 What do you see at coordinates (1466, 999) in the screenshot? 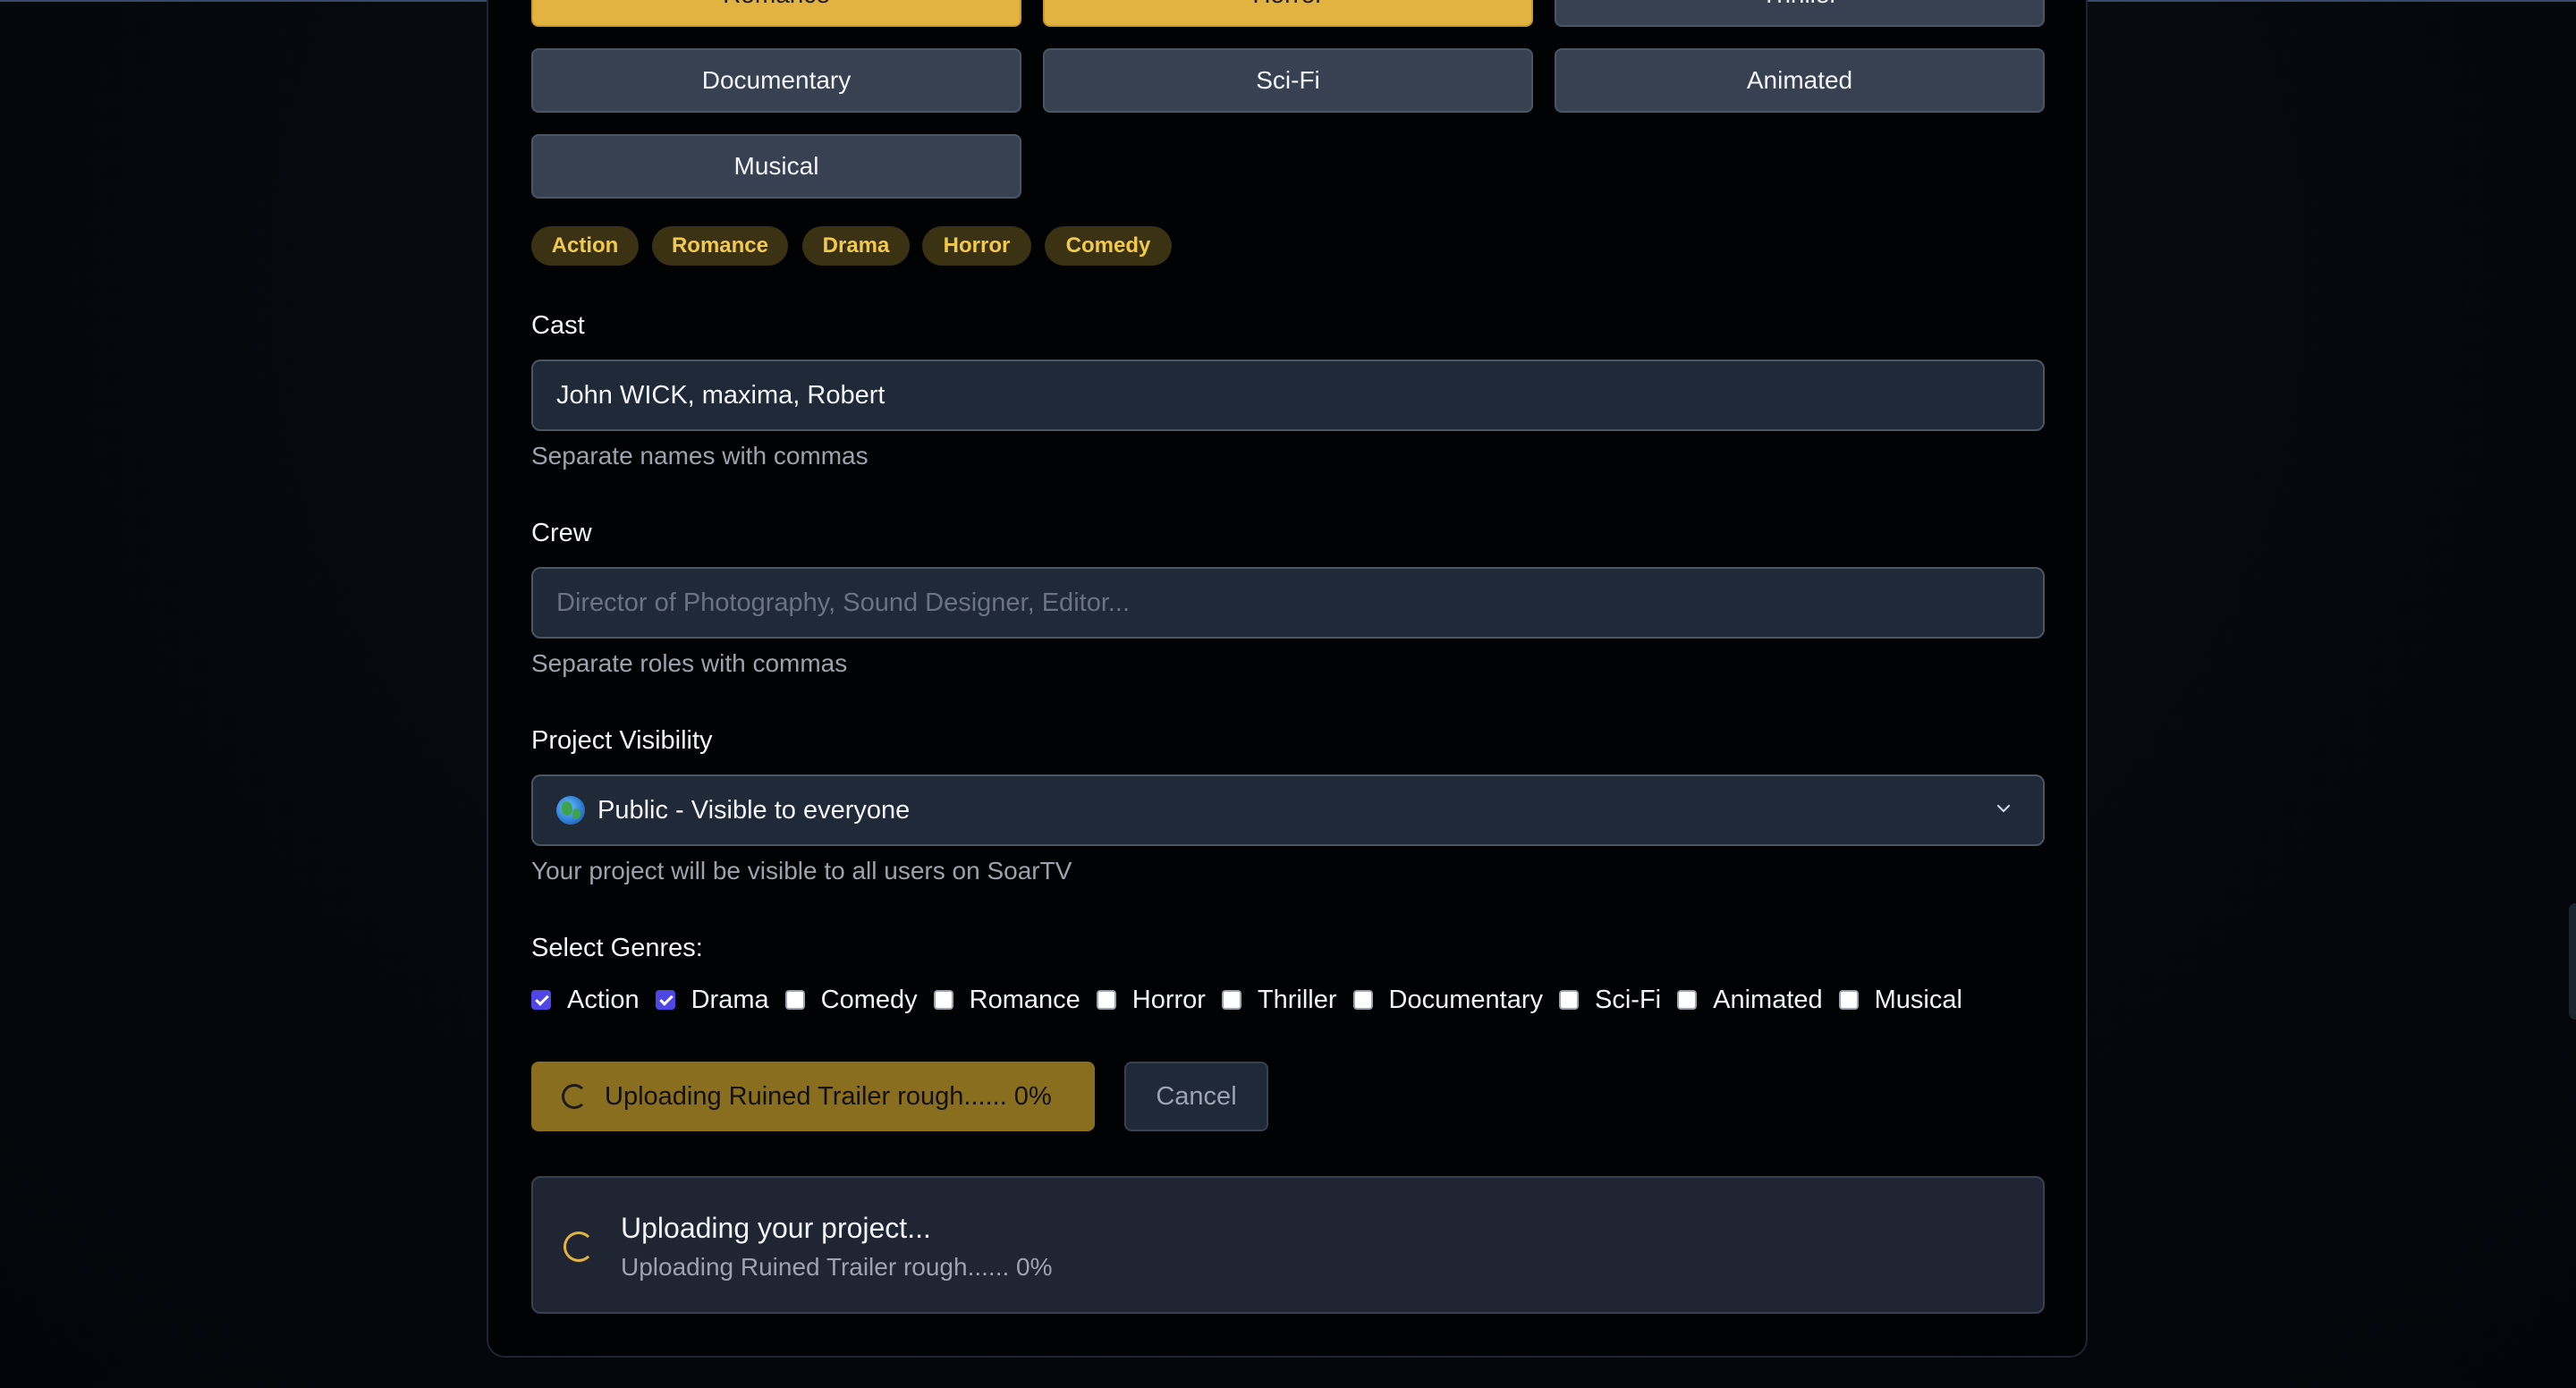
I see `checkbox-label: Documentary` at bounding box center [1466, 999].